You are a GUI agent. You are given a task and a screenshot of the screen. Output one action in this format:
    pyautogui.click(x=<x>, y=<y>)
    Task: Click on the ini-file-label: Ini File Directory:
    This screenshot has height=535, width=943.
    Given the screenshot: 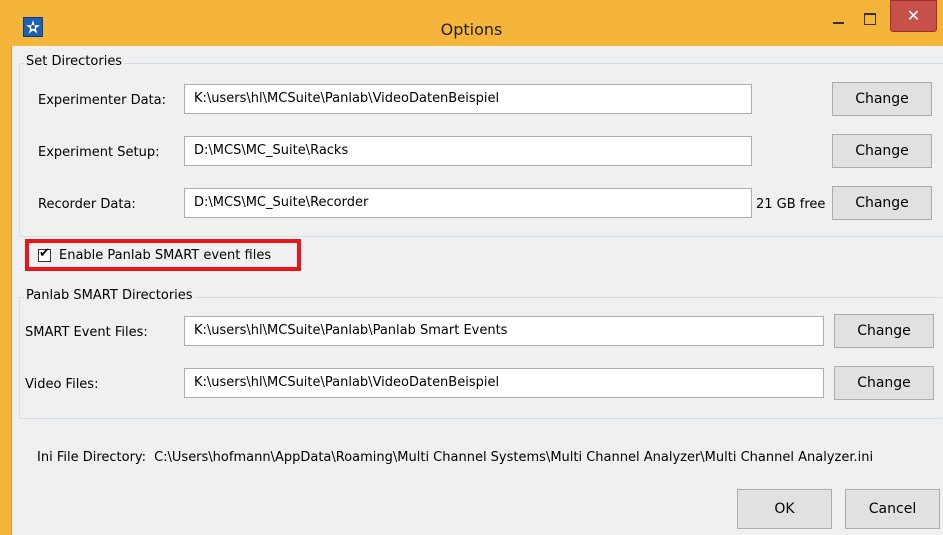 What is the action you would take?
    pyautogui.click(x=92, y=457)
    